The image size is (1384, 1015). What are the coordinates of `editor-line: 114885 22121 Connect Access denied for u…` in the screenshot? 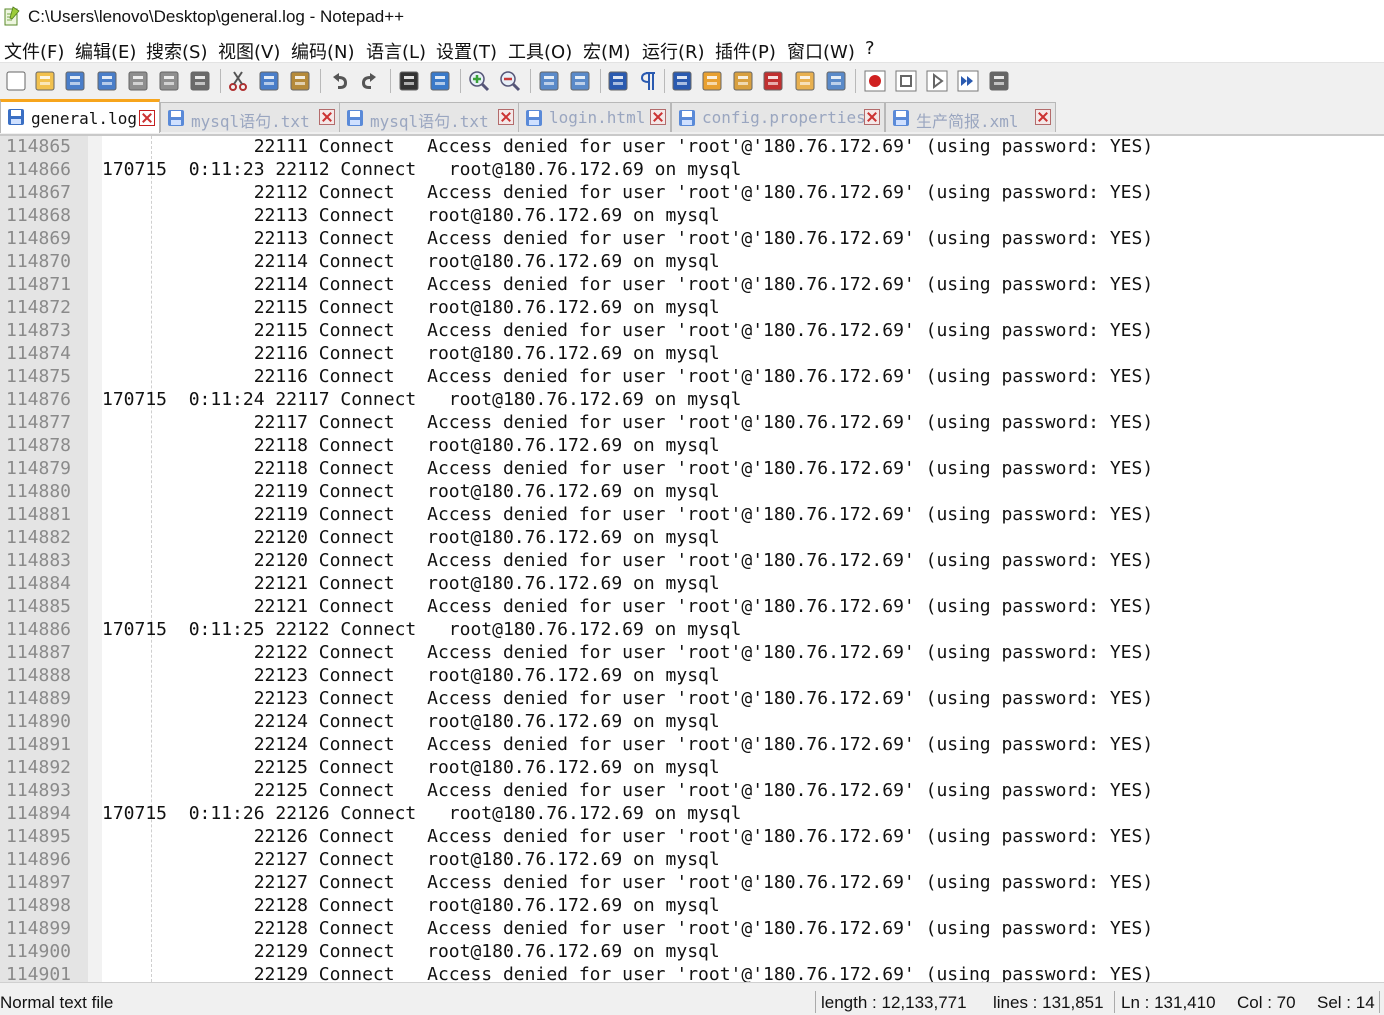 It's located at (692, 607).